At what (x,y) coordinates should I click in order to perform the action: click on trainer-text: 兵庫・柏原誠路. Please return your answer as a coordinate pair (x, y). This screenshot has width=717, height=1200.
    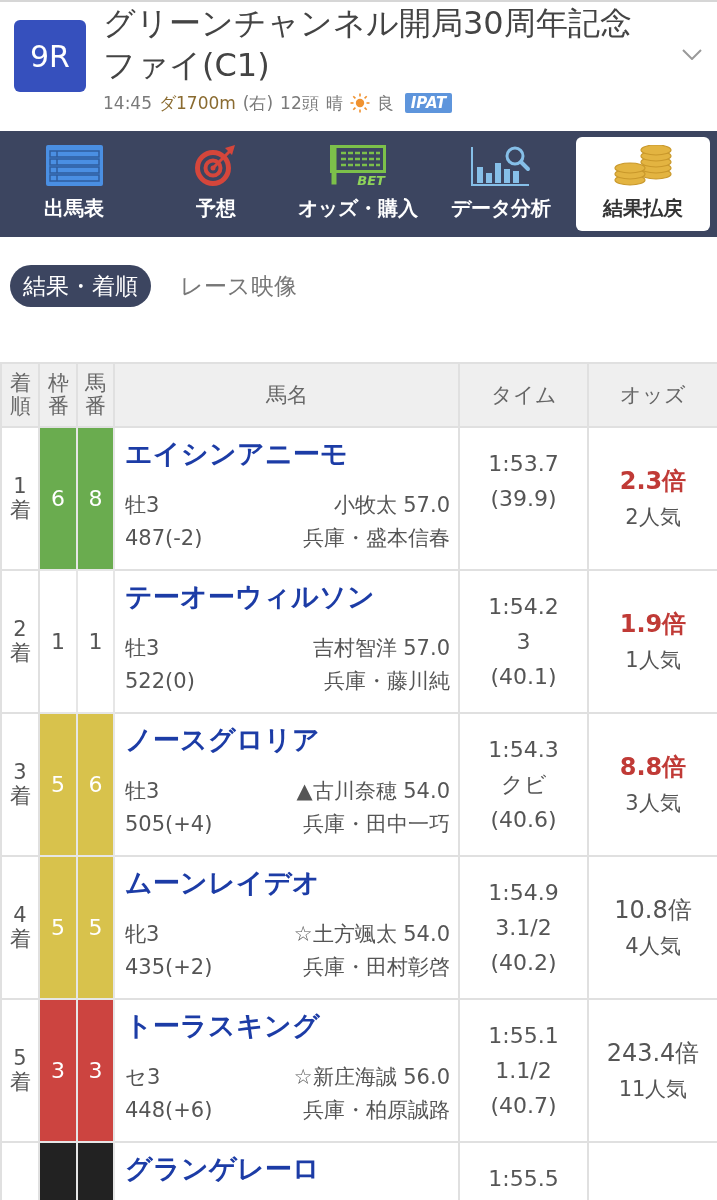
    Looking at the image, I should click on (376, 1110).